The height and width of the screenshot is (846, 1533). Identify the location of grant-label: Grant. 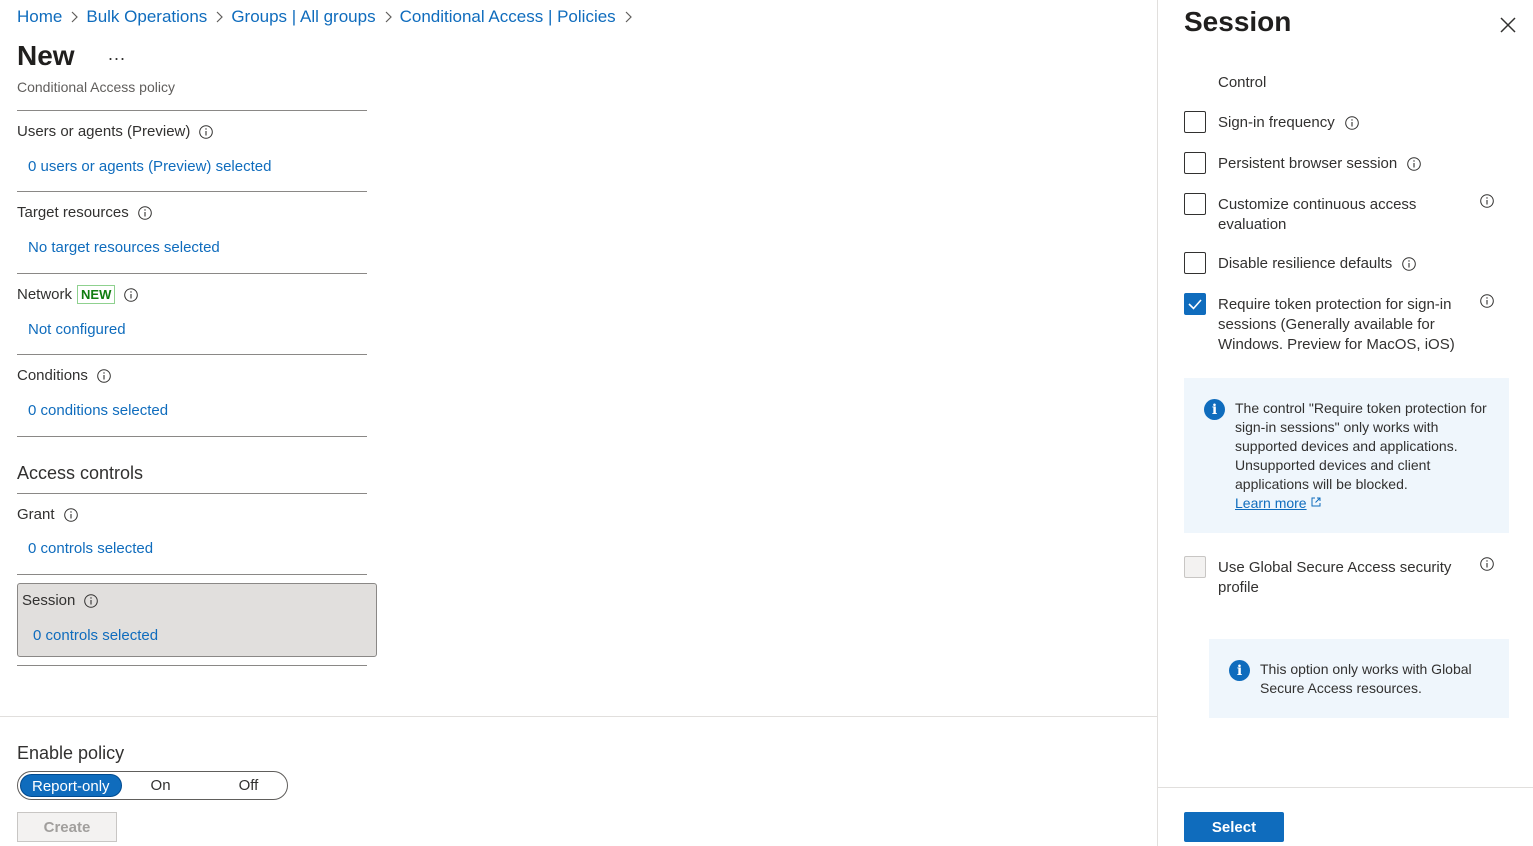
(47, 514).